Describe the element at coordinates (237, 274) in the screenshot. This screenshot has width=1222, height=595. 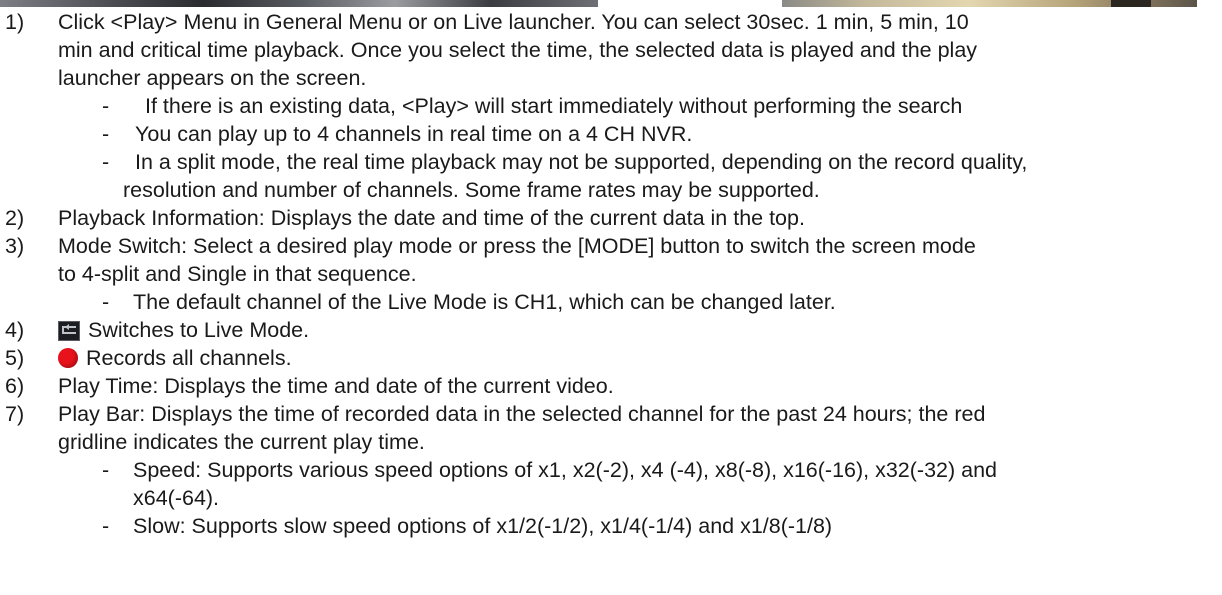
I see `item-text-cont: to 4-split and Single in that sequence.` at that location.